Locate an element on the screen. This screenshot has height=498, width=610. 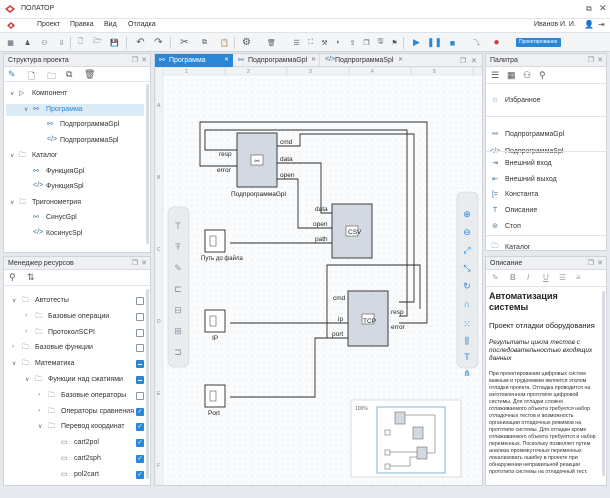
text-tool-icon: T is located at coordinates (178, 226).